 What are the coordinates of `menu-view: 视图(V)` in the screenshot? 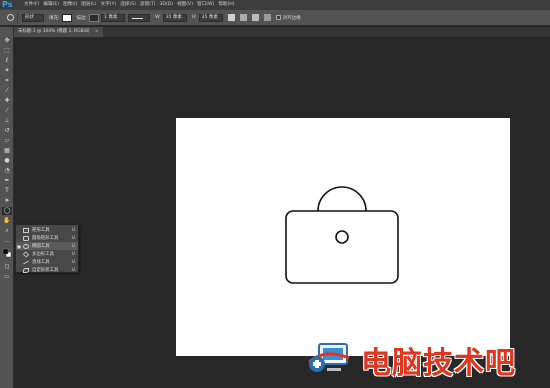 It's located at (185, 5).